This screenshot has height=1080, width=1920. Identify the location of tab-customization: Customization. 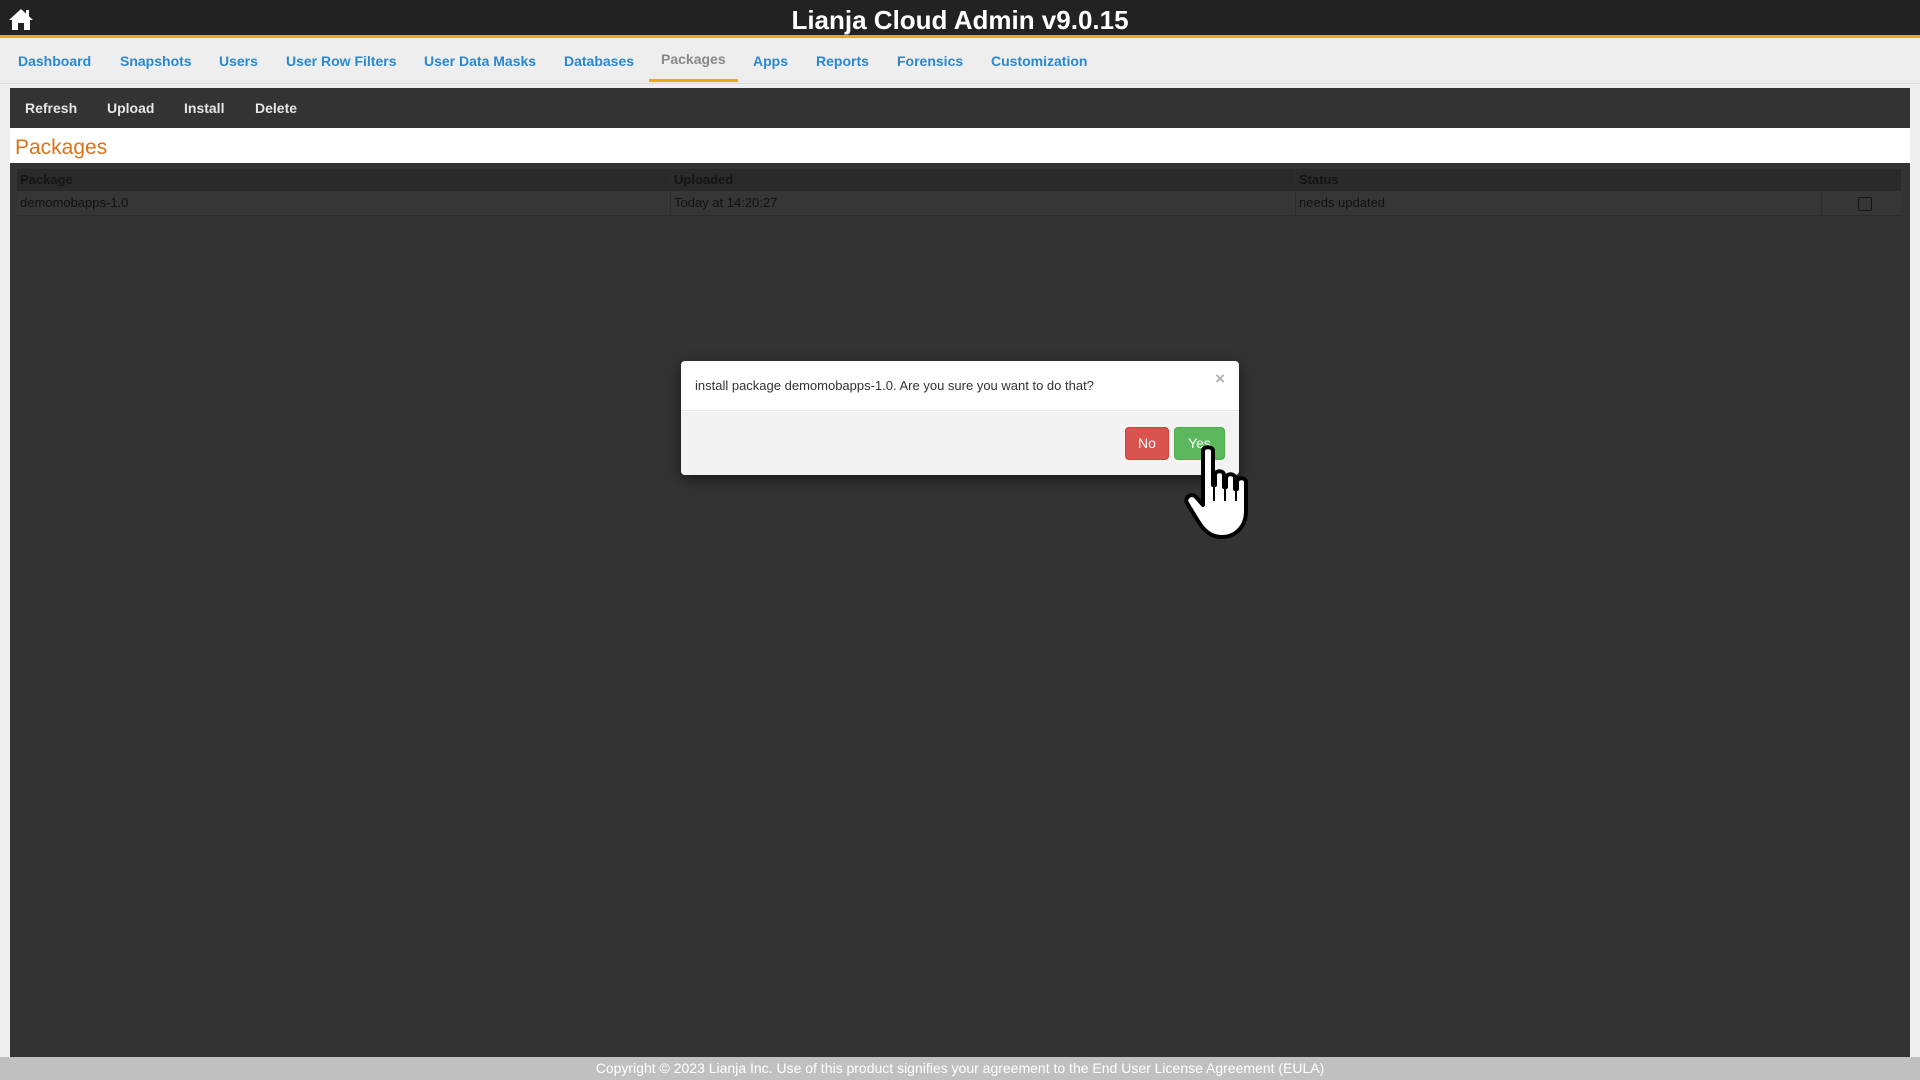
(1039, 61).